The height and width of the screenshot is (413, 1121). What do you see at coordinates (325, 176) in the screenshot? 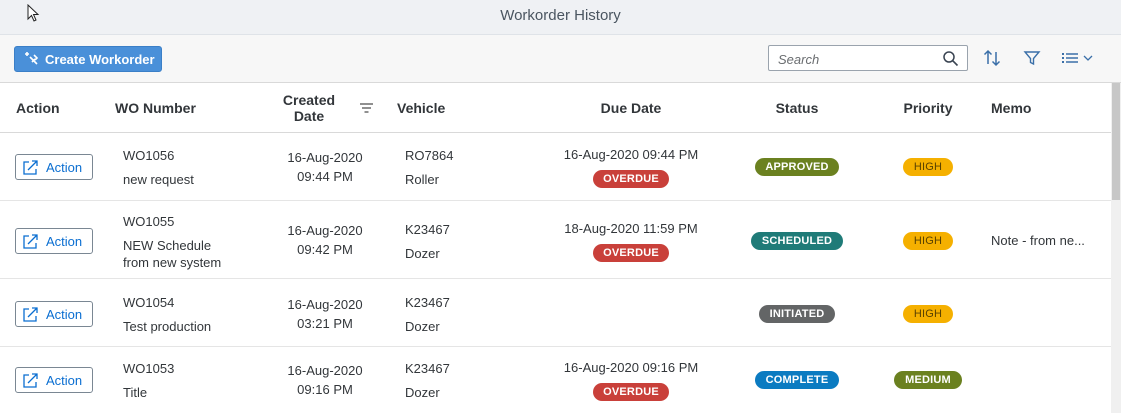
I see `created-time: 09:44 PM` at bounding box center [325, 176].